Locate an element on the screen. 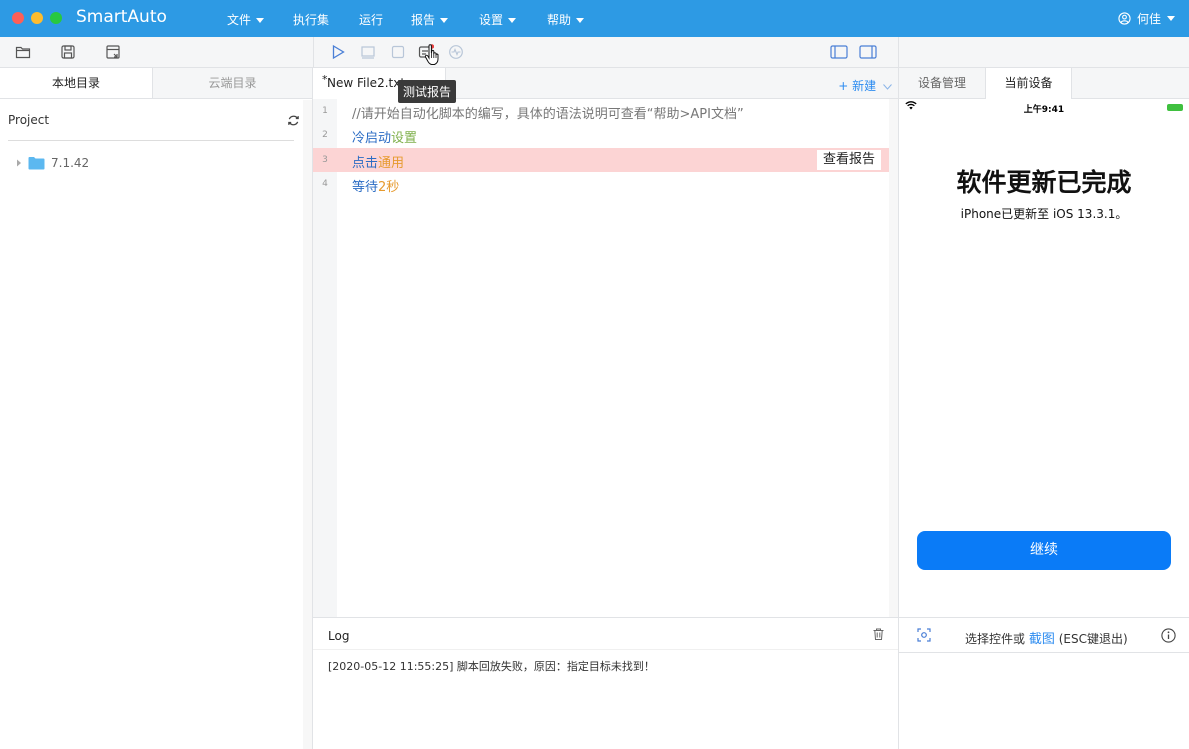 The height and width of the screenshot is (749, 1189). menu-suite: 执行集 is located at coordinates (311, 19).